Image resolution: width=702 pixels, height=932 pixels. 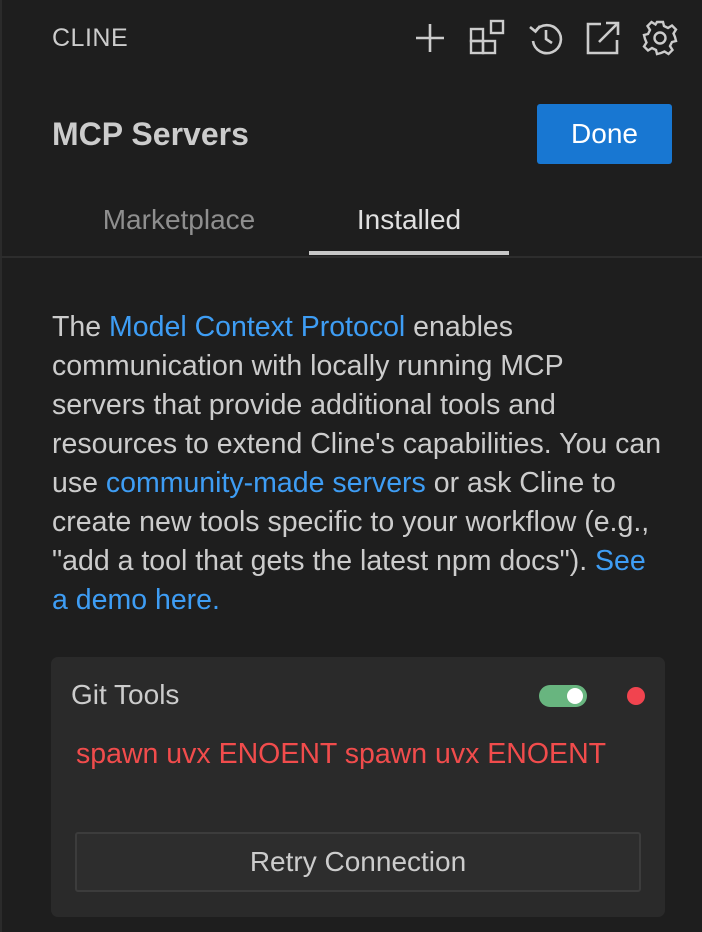 I want to click on server-error-message: spawn uvx ENOENT spawn uvx ENOENT, so click(x=341, y=754).